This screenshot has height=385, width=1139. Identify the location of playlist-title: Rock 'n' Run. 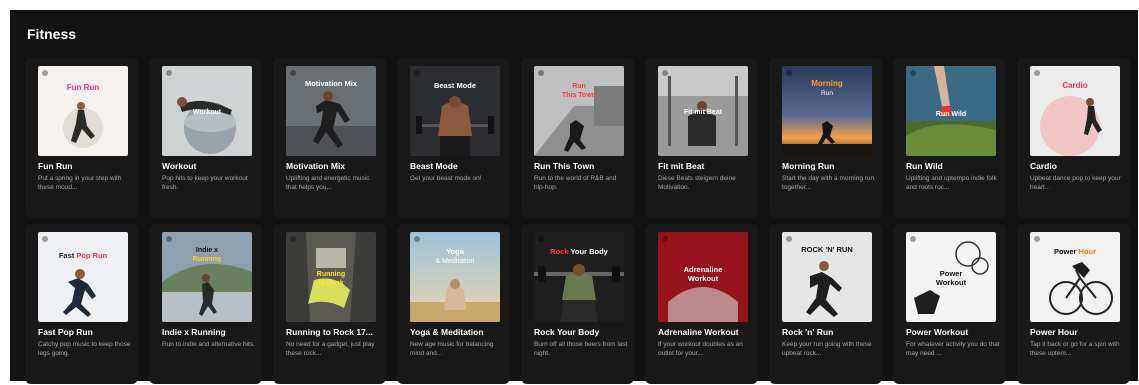
(830, 332).